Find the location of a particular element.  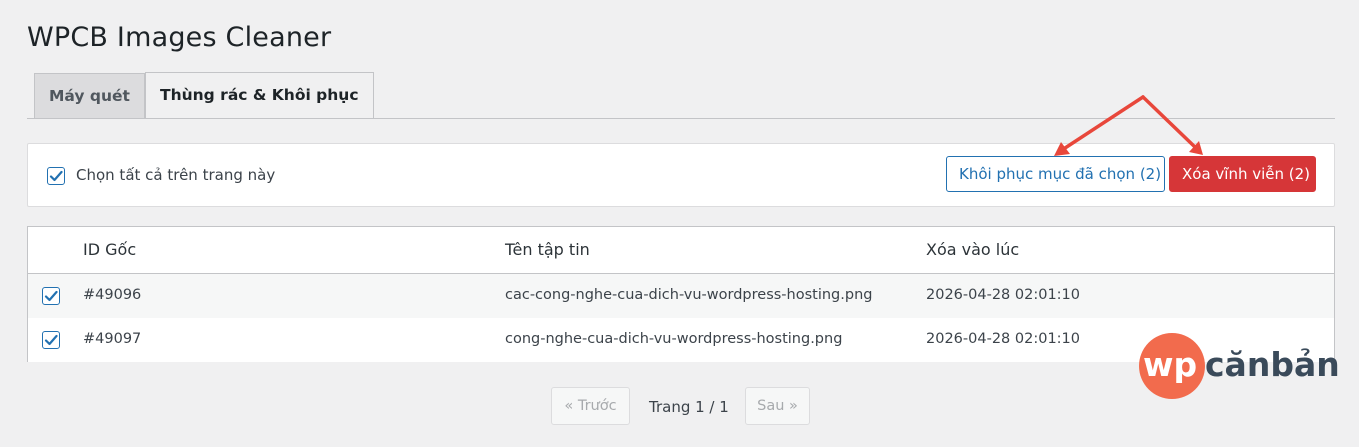

table-header: ID Gốc Tên tập tin Xóa vào lúc is located at coordinates (681, 250).